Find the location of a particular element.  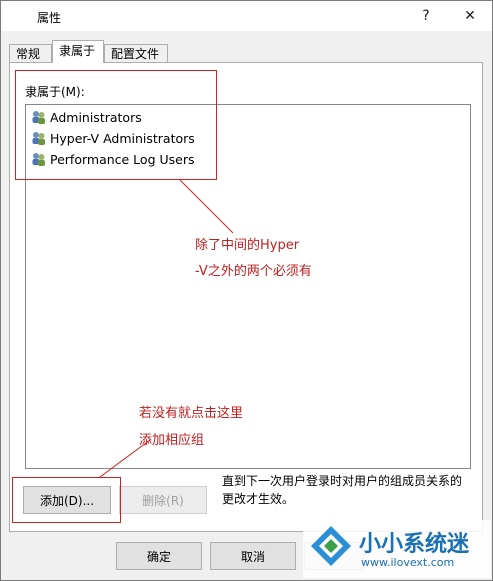

annotation-text-2-line2: 添加相应组 is located at coordinates (172, 440).